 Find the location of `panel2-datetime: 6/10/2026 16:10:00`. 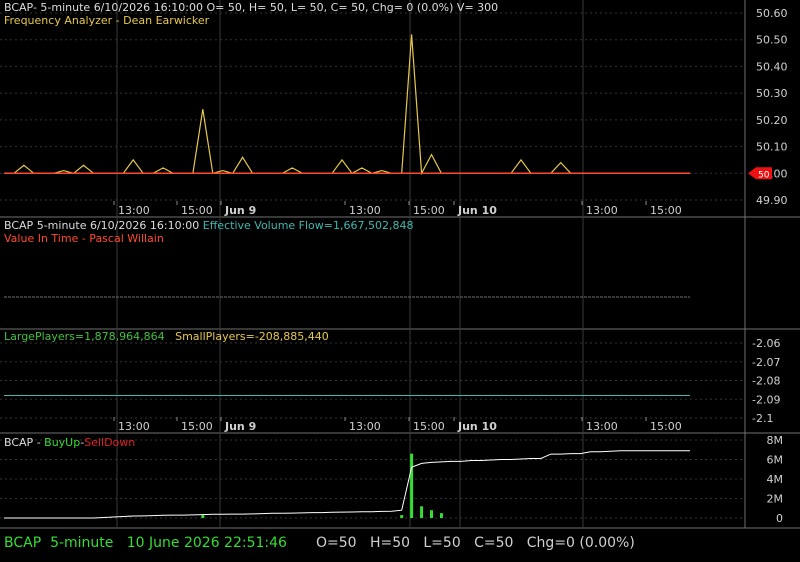

panel2-datetime: 6/10/2026 16:10:00 is located at coordinates (144, 225).